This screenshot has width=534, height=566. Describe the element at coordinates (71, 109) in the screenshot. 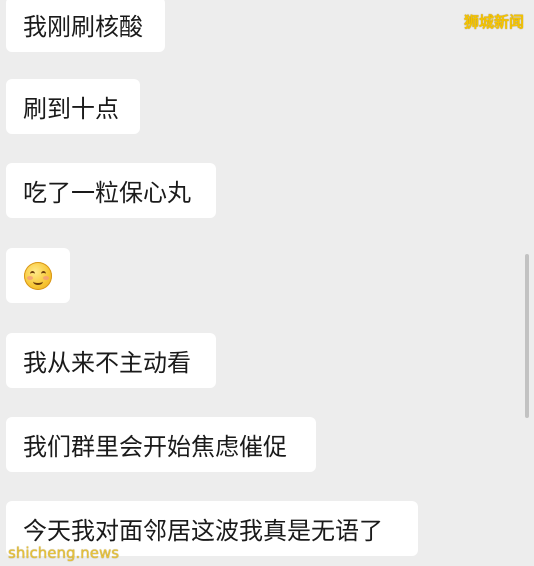

I see `message-text: 刷到十点` at that location.